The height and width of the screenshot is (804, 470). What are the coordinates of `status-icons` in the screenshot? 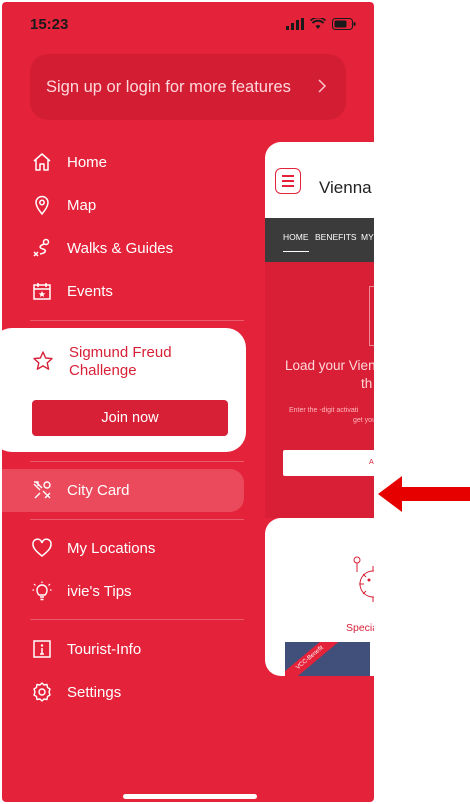 It's located at (321, 24).